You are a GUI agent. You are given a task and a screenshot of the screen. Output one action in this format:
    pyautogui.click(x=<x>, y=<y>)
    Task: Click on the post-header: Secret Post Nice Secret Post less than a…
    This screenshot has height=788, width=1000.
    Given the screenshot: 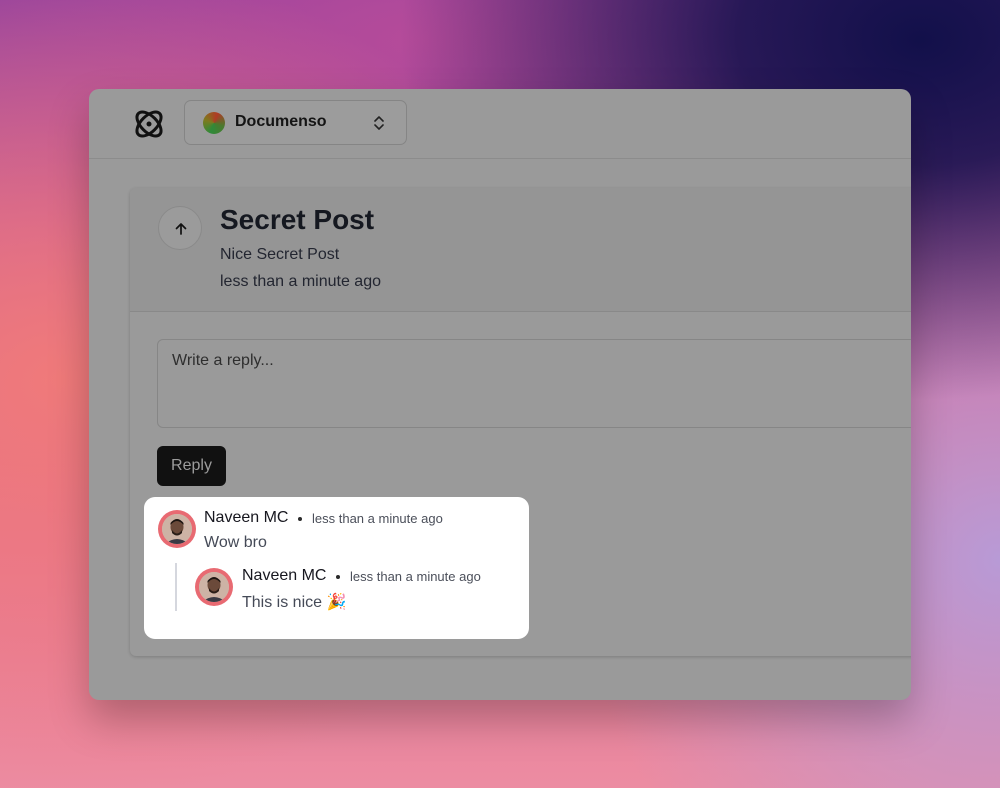 What is the action you would take?
    pyautogui.click(x=520, y=250)
    